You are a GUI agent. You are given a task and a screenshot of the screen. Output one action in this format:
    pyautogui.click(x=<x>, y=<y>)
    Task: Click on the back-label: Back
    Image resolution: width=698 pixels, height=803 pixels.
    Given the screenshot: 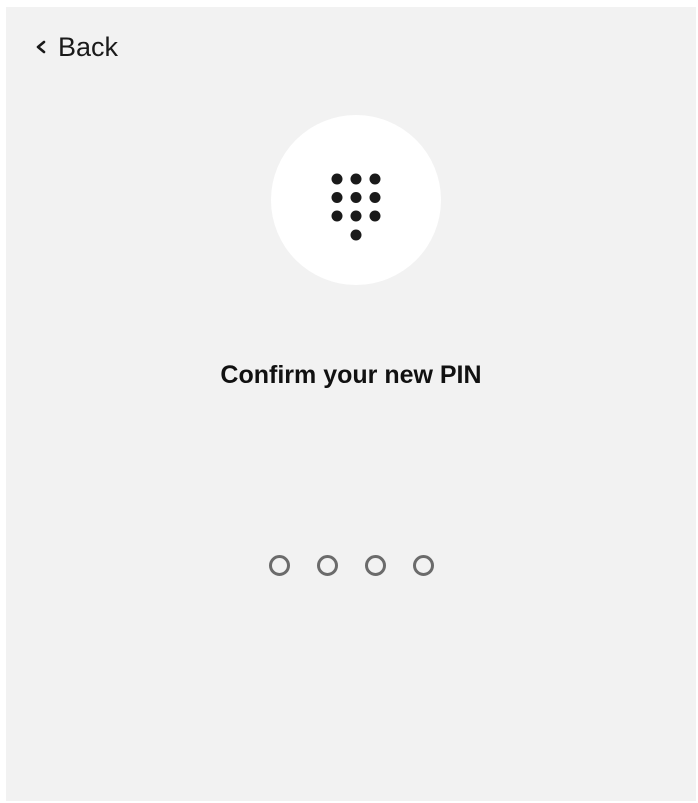 What is the action you would take?
    pyautogui.click(x=88, y=47)
    